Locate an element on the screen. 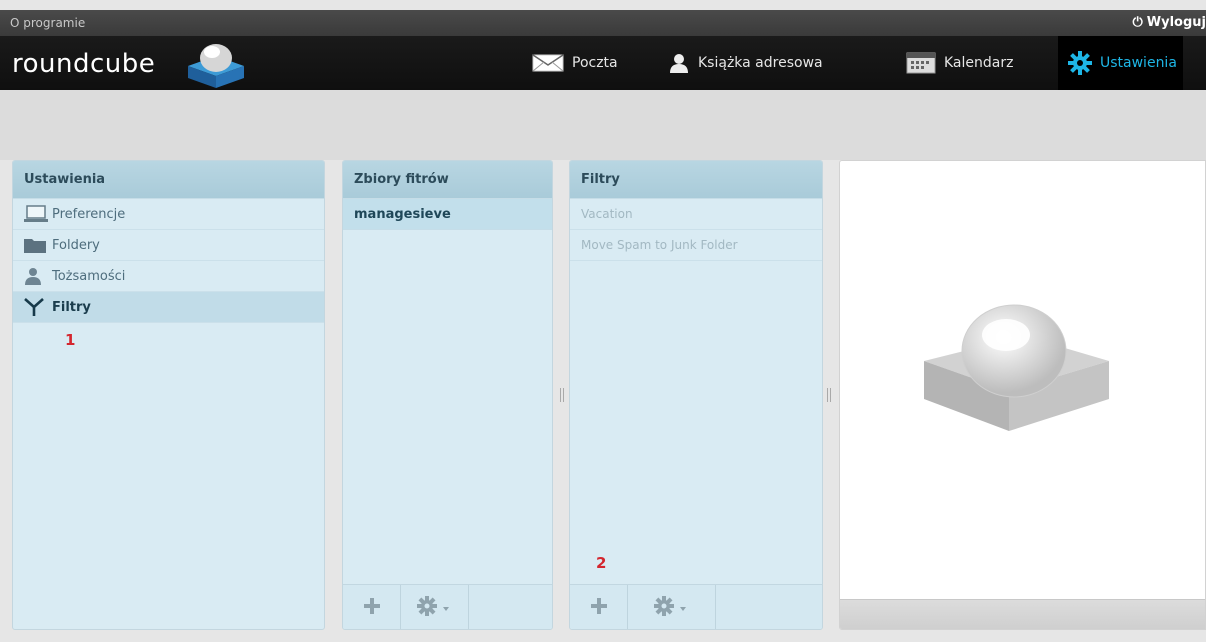 This screenshot has height=642, width=1206. filtersets-footer is located at coordinates (447, 606).